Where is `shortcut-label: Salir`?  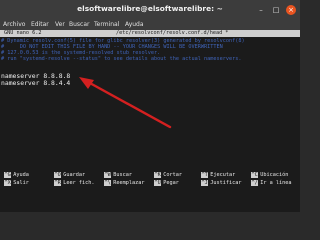
shortcut-label: Salir is located at coordinates (21, 183).